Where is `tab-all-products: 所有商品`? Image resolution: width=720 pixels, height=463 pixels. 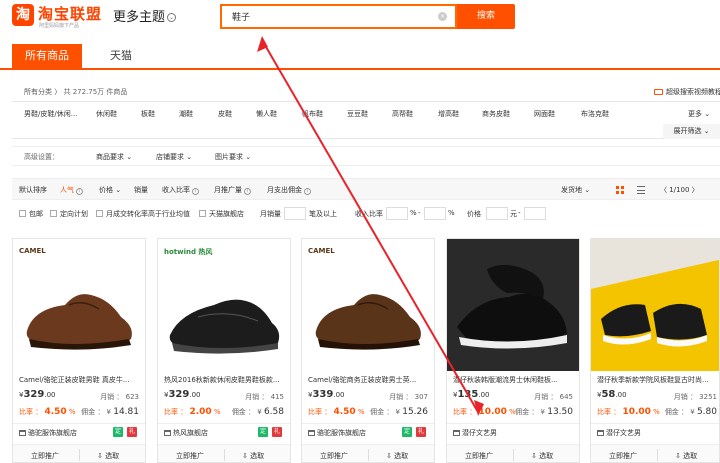
tab-all-products: 所有商品 is located at coordinates (47, 56).